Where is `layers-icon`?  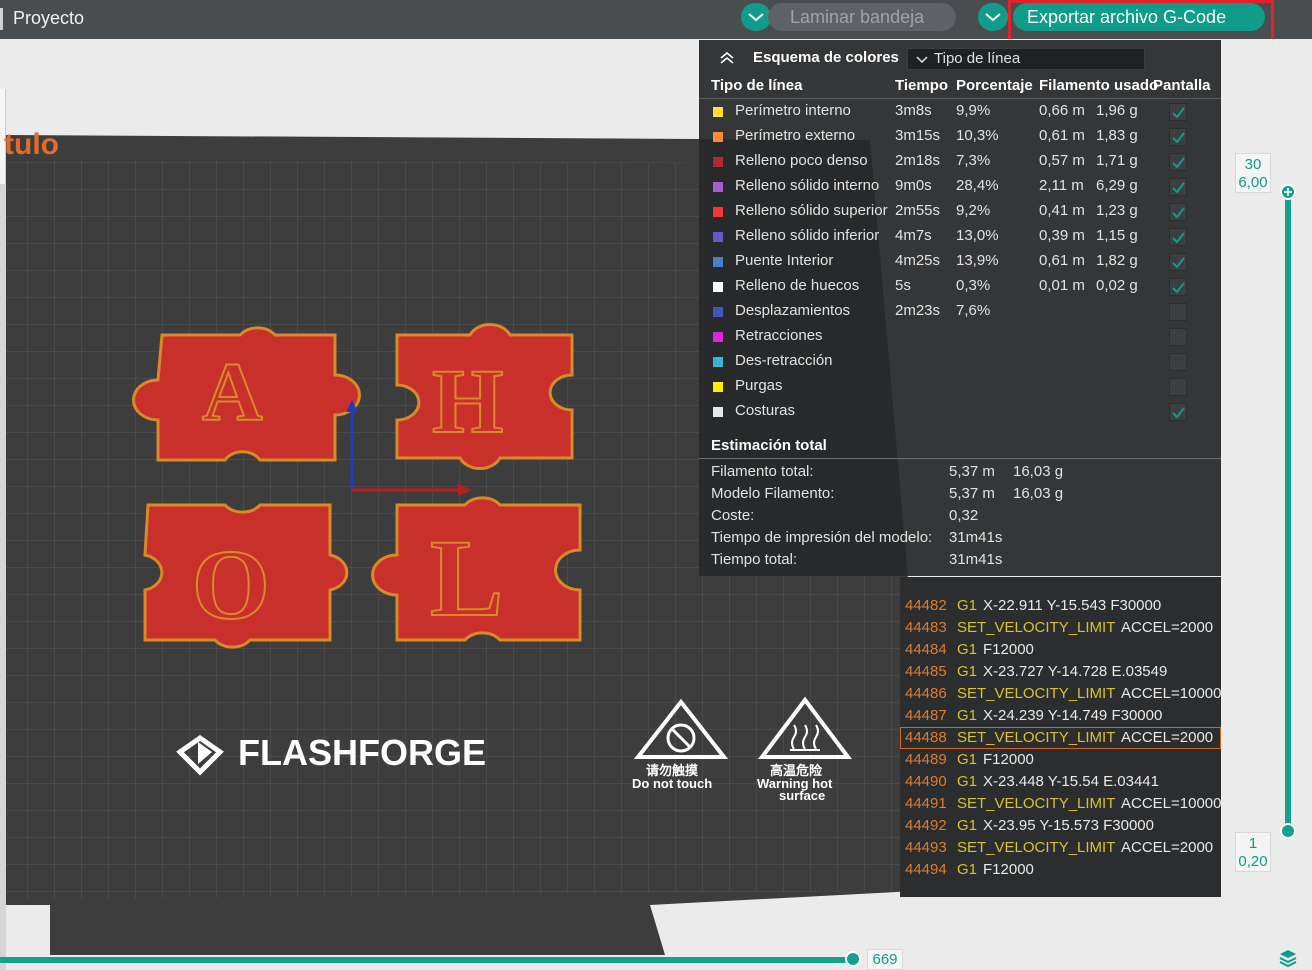 layers-icon is located at coordinates (1288, 958).